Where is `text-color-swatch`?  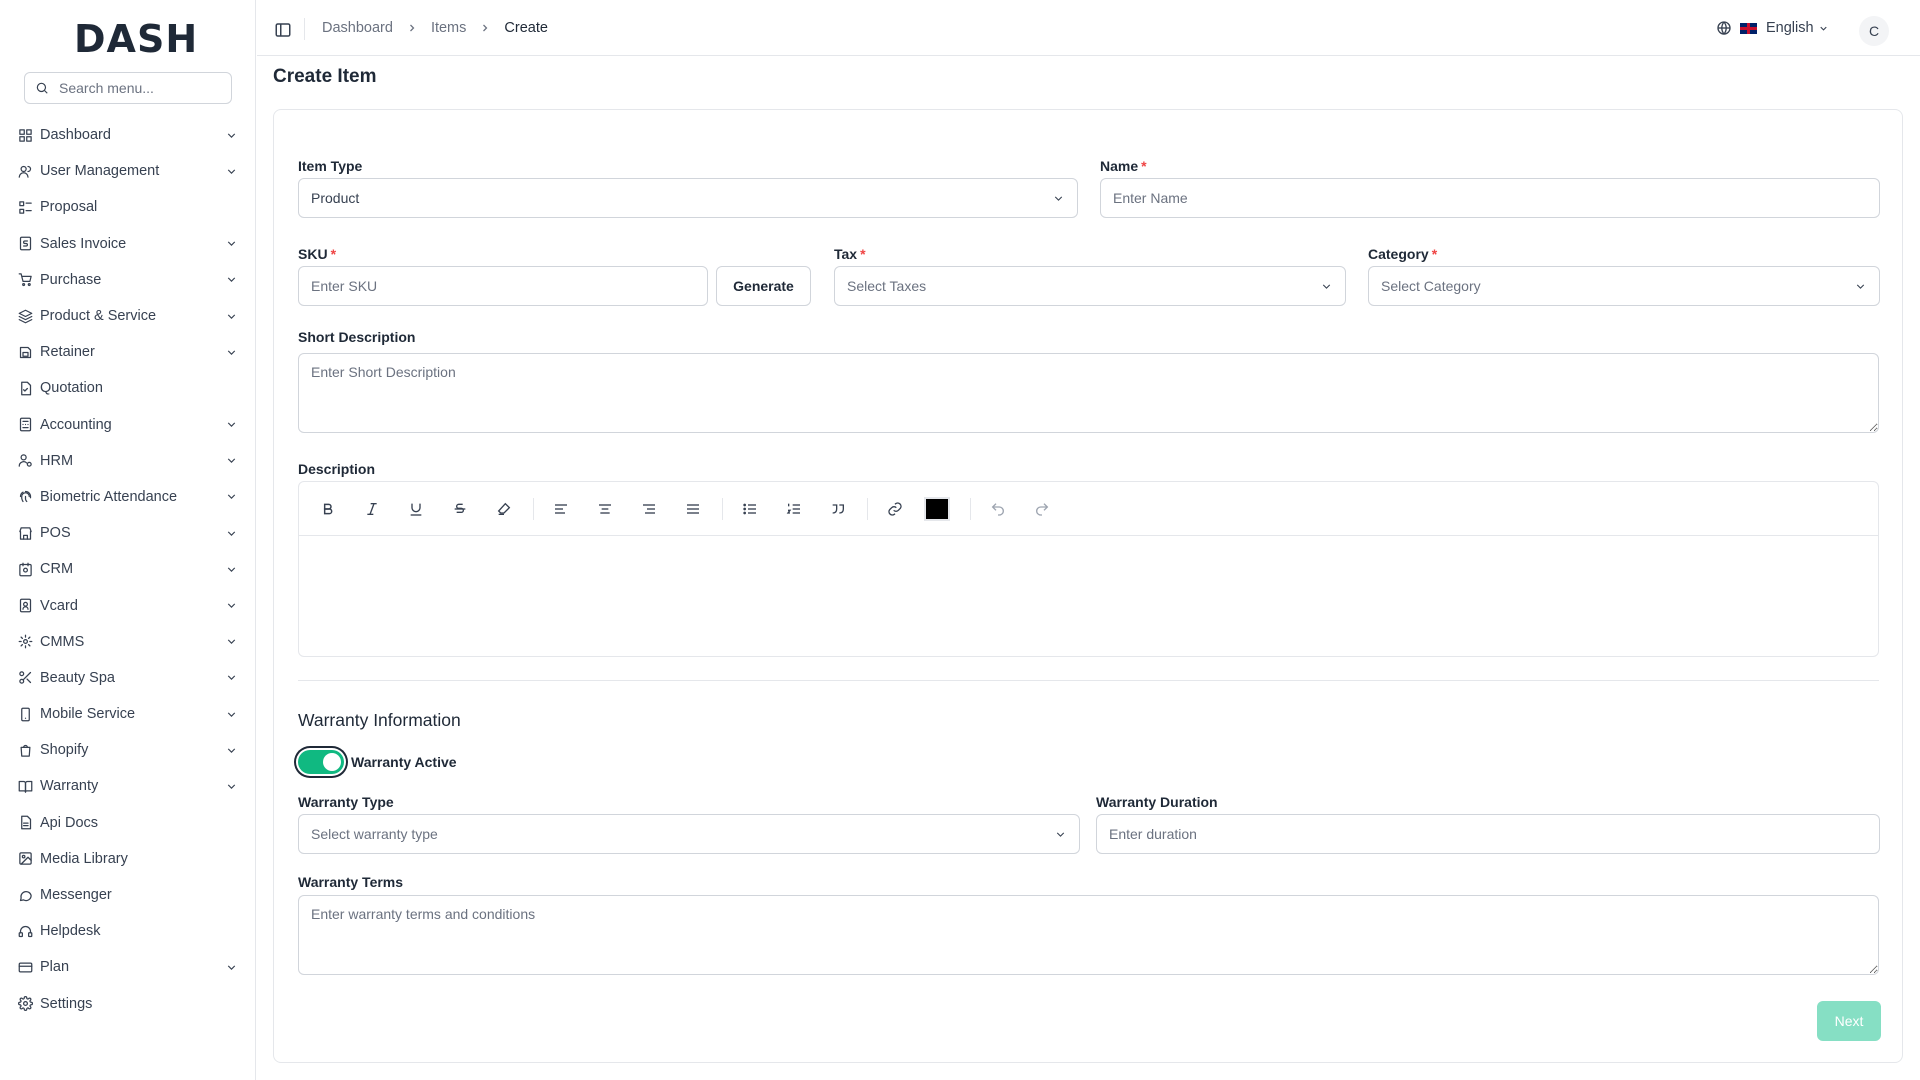 text-color-swatch is located at coordinates (937, 508).